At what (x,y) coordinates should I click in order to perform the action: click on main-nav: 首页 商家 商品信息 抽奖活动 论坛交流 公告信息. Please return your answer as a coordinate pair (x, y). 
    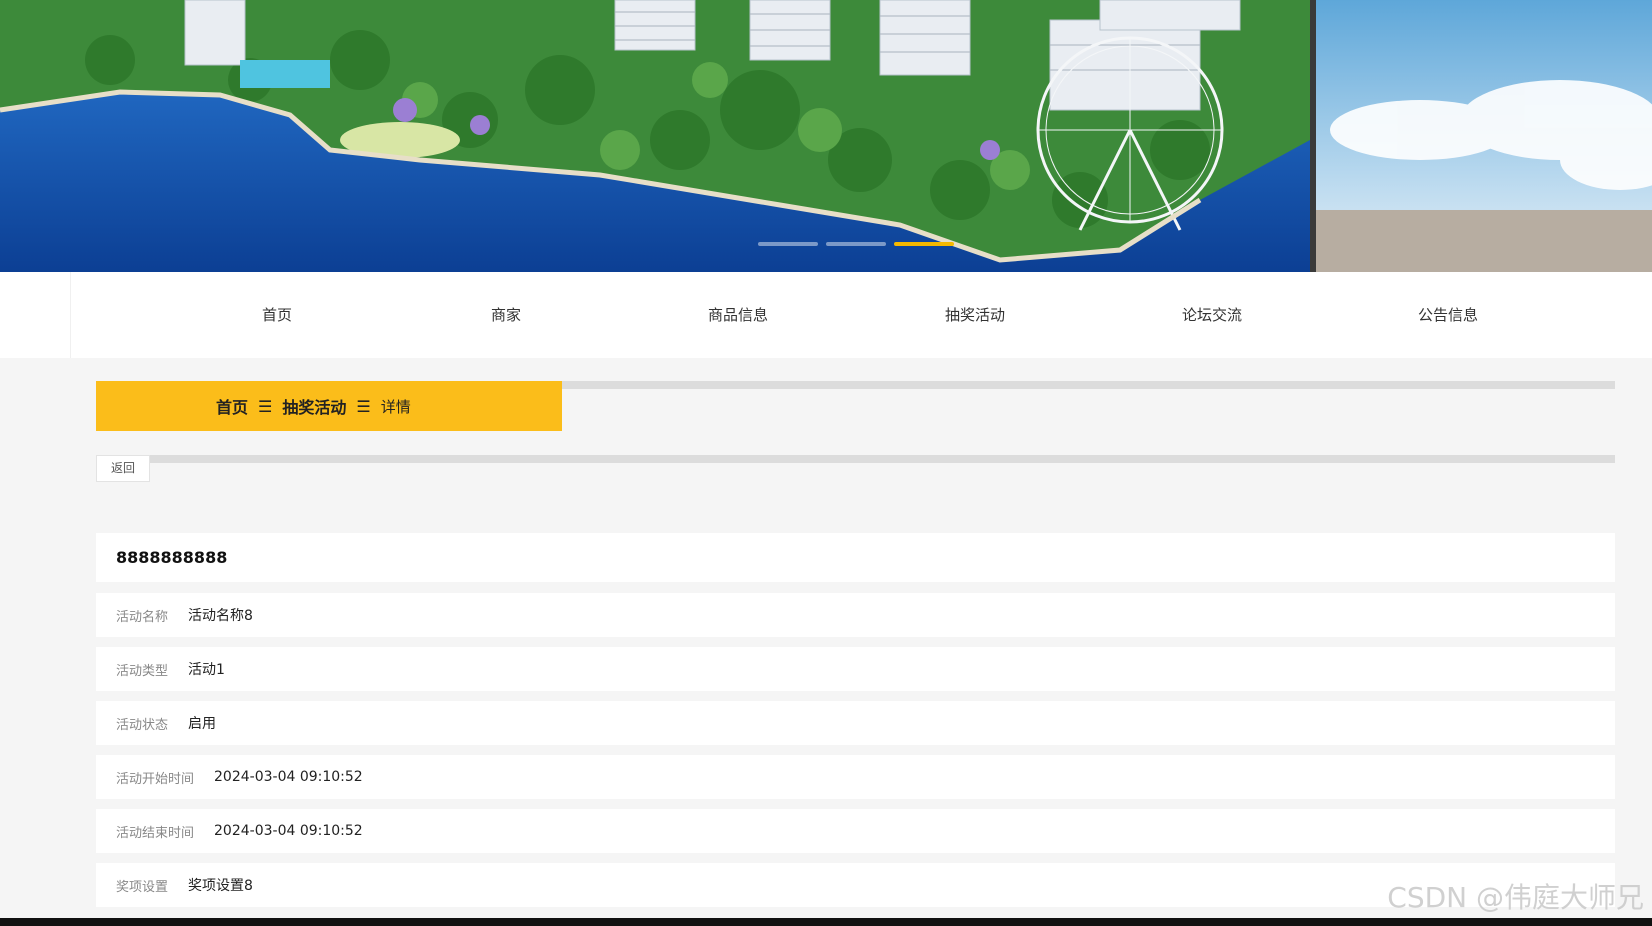
    Looking at the image, I should click on (826, 315).